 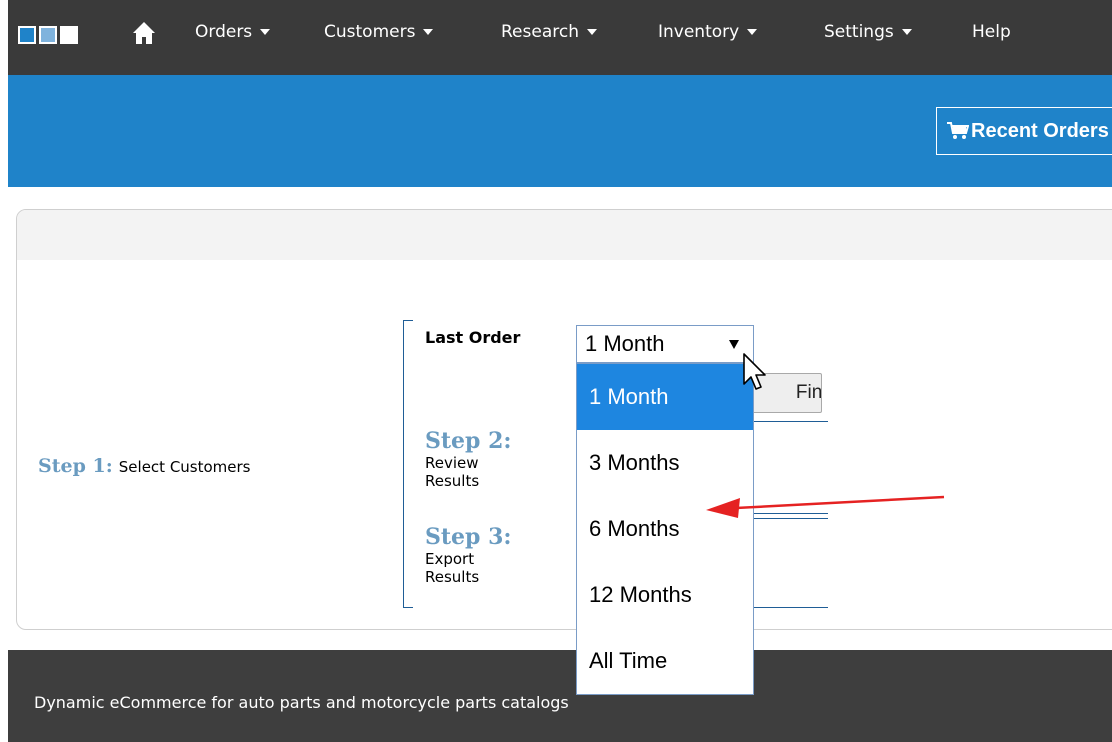 I want to click on nav-research: Research, so click(x=549, y=32).